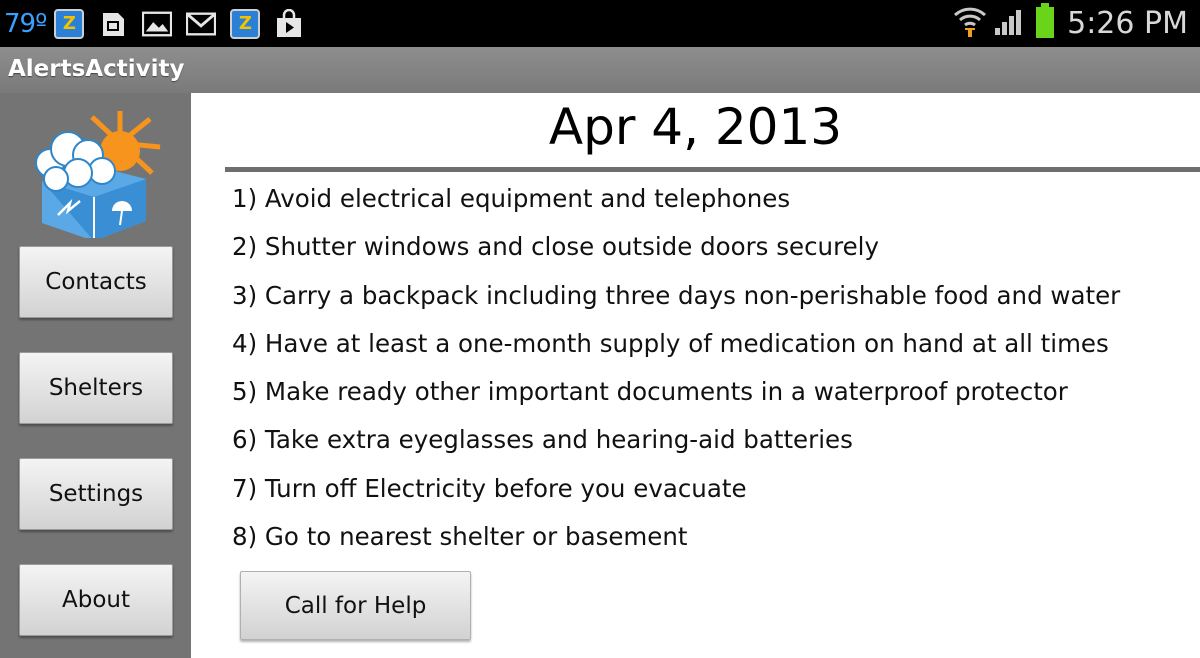 This screenshot has height=658, width=1200. I want to click on gmail-icon, so click(201, 24).